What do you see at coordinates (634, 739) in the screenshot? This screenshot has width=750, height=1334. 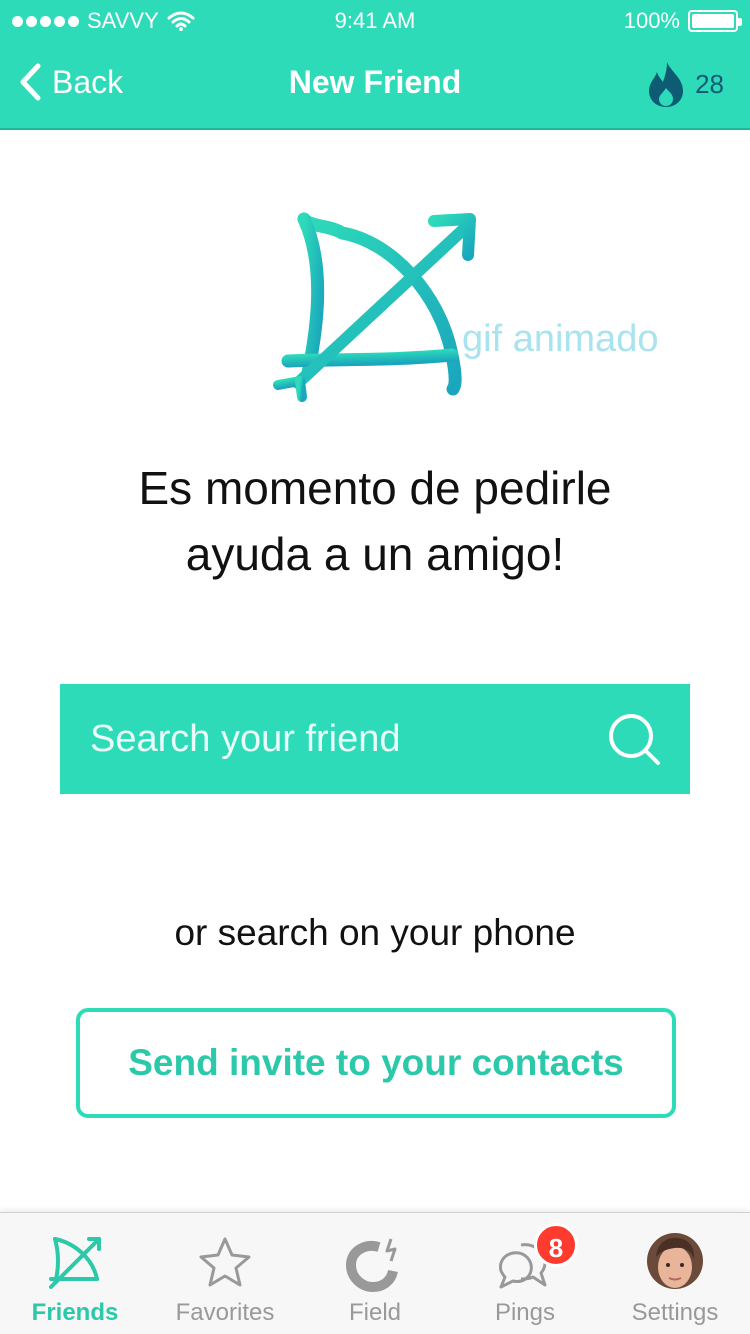 I see `search-icon` at bounding box center [634, 739].